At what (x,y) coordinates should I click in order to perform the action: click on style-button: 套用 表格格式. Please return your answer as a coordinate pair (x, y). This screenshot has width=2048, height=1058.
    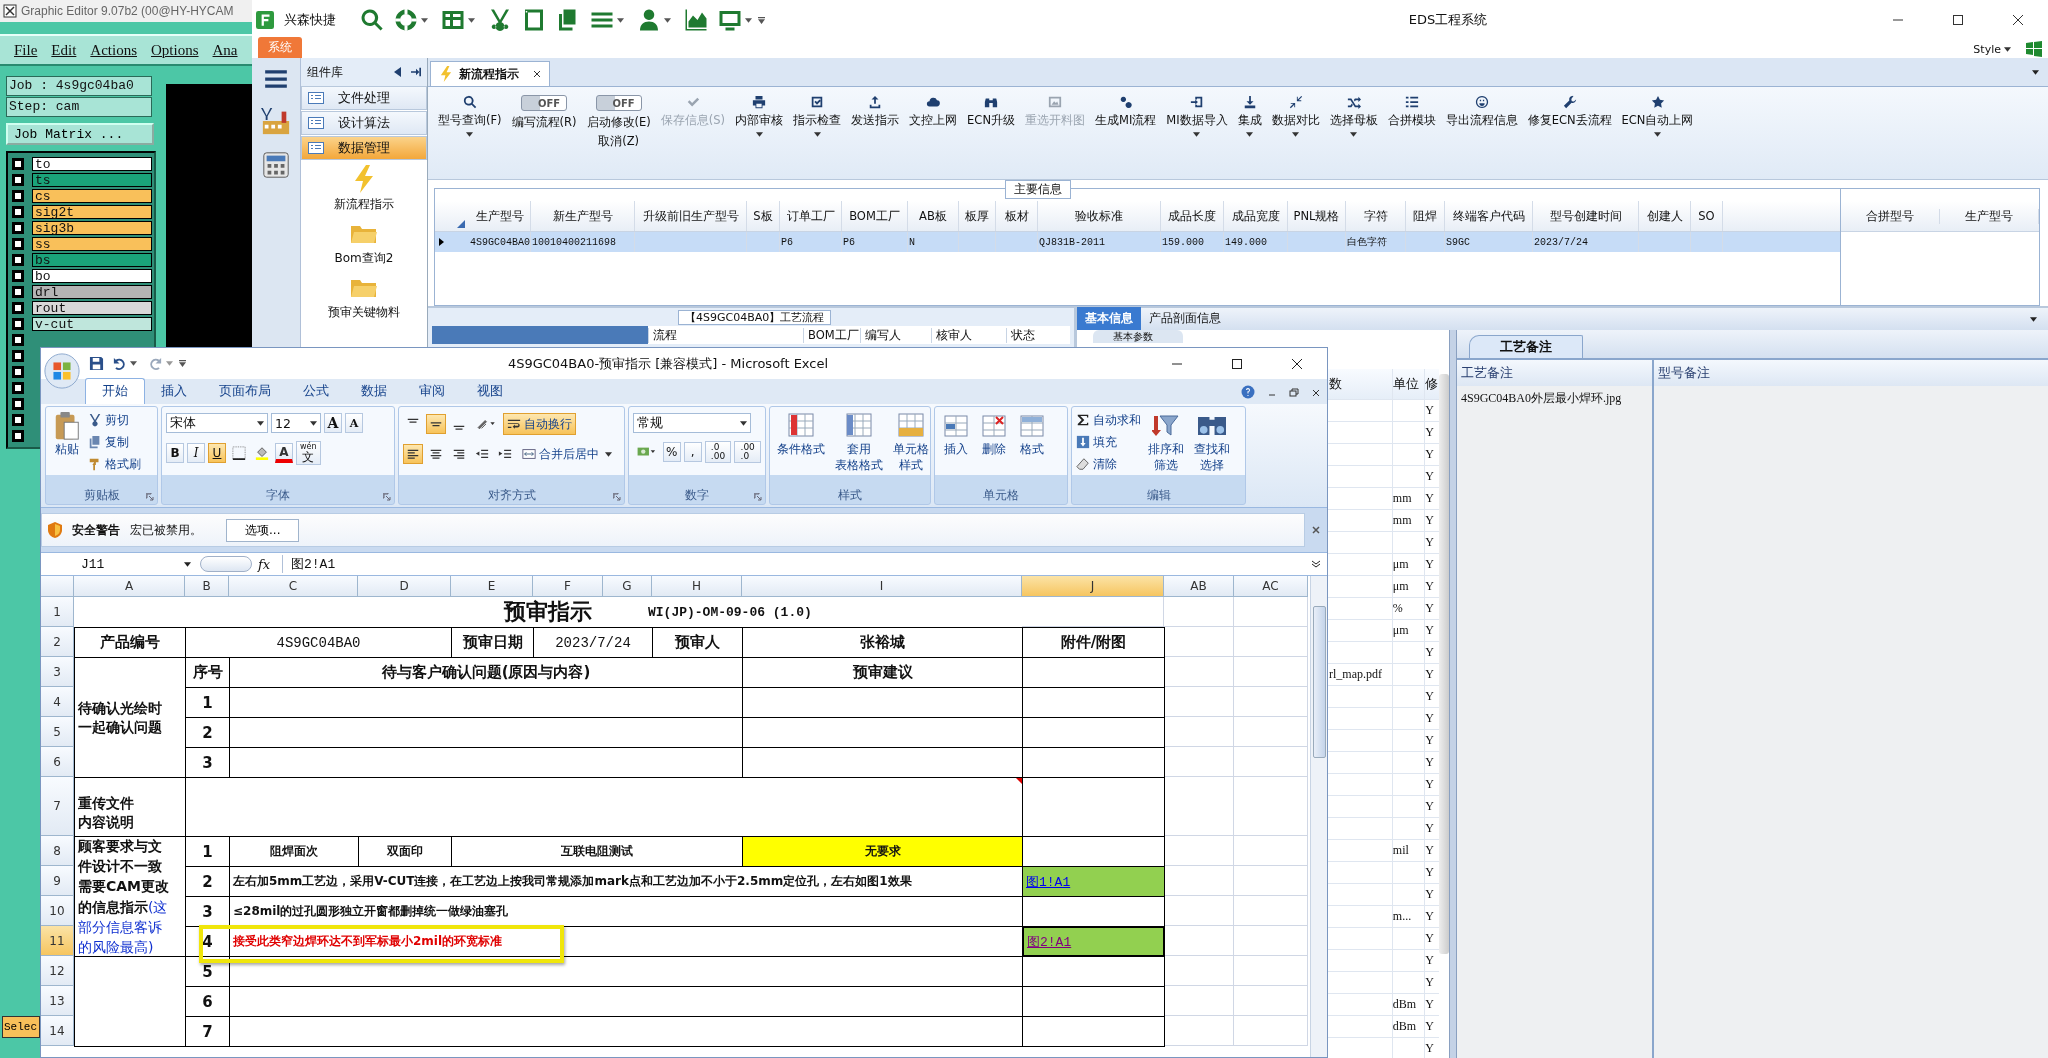
    Looking at the image, I should click on (859, 446).